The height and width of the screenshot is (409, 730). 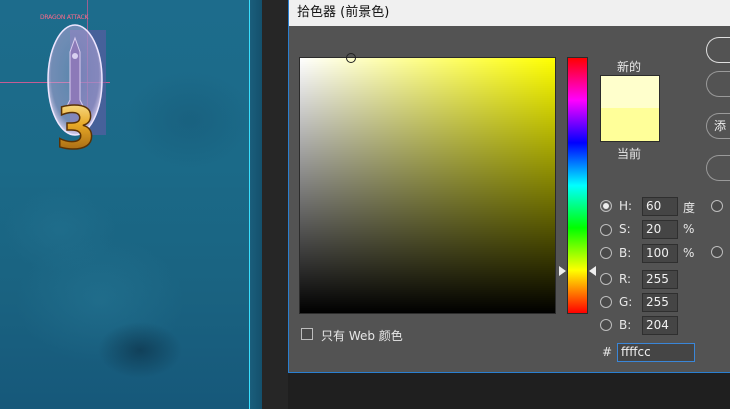 What do you see at coordinates (606, 253) in the screenshot?
I see `radio-brightness` at bounding box center [606, 253].